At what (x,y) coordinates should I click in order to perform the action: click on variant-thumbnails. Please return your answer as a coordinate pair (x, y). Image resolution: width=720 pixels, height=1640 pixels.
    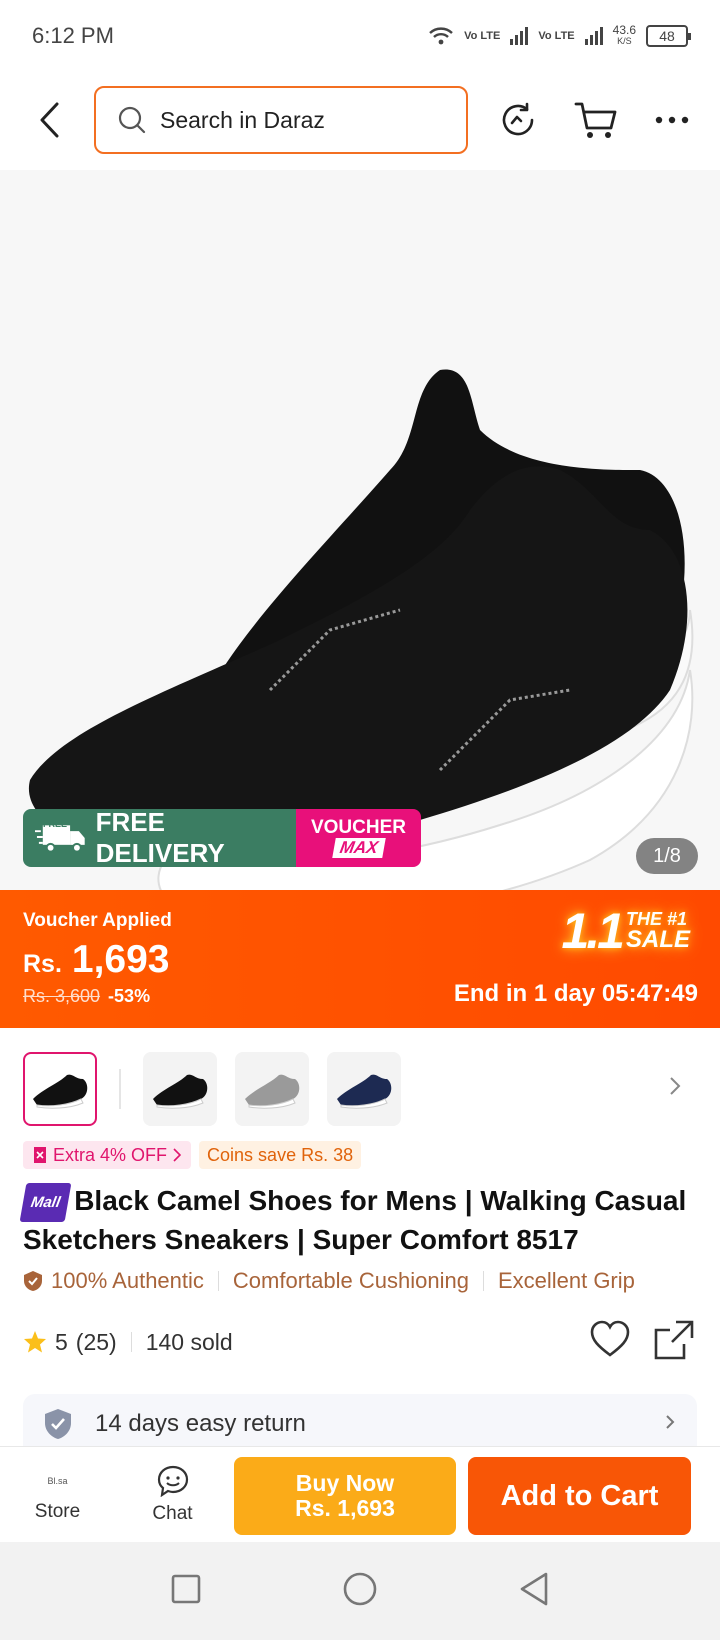
    Looking at the image, I should click on (363, 1089).